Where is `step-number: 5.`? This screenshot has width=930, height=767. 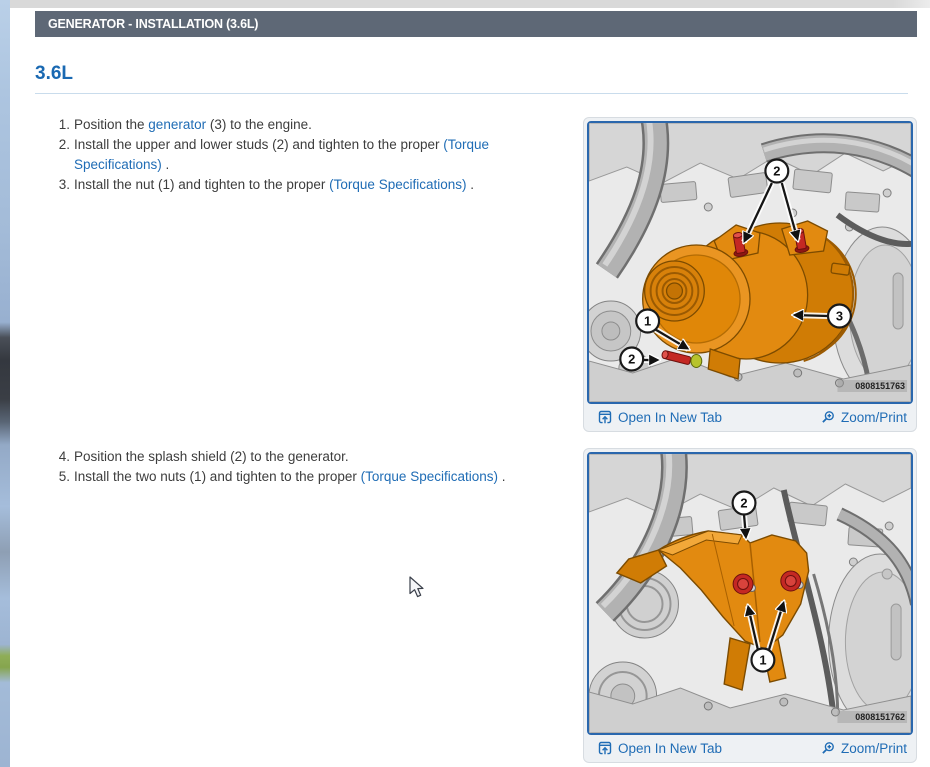
step-number: 5. is located at coordinates (64, 476).